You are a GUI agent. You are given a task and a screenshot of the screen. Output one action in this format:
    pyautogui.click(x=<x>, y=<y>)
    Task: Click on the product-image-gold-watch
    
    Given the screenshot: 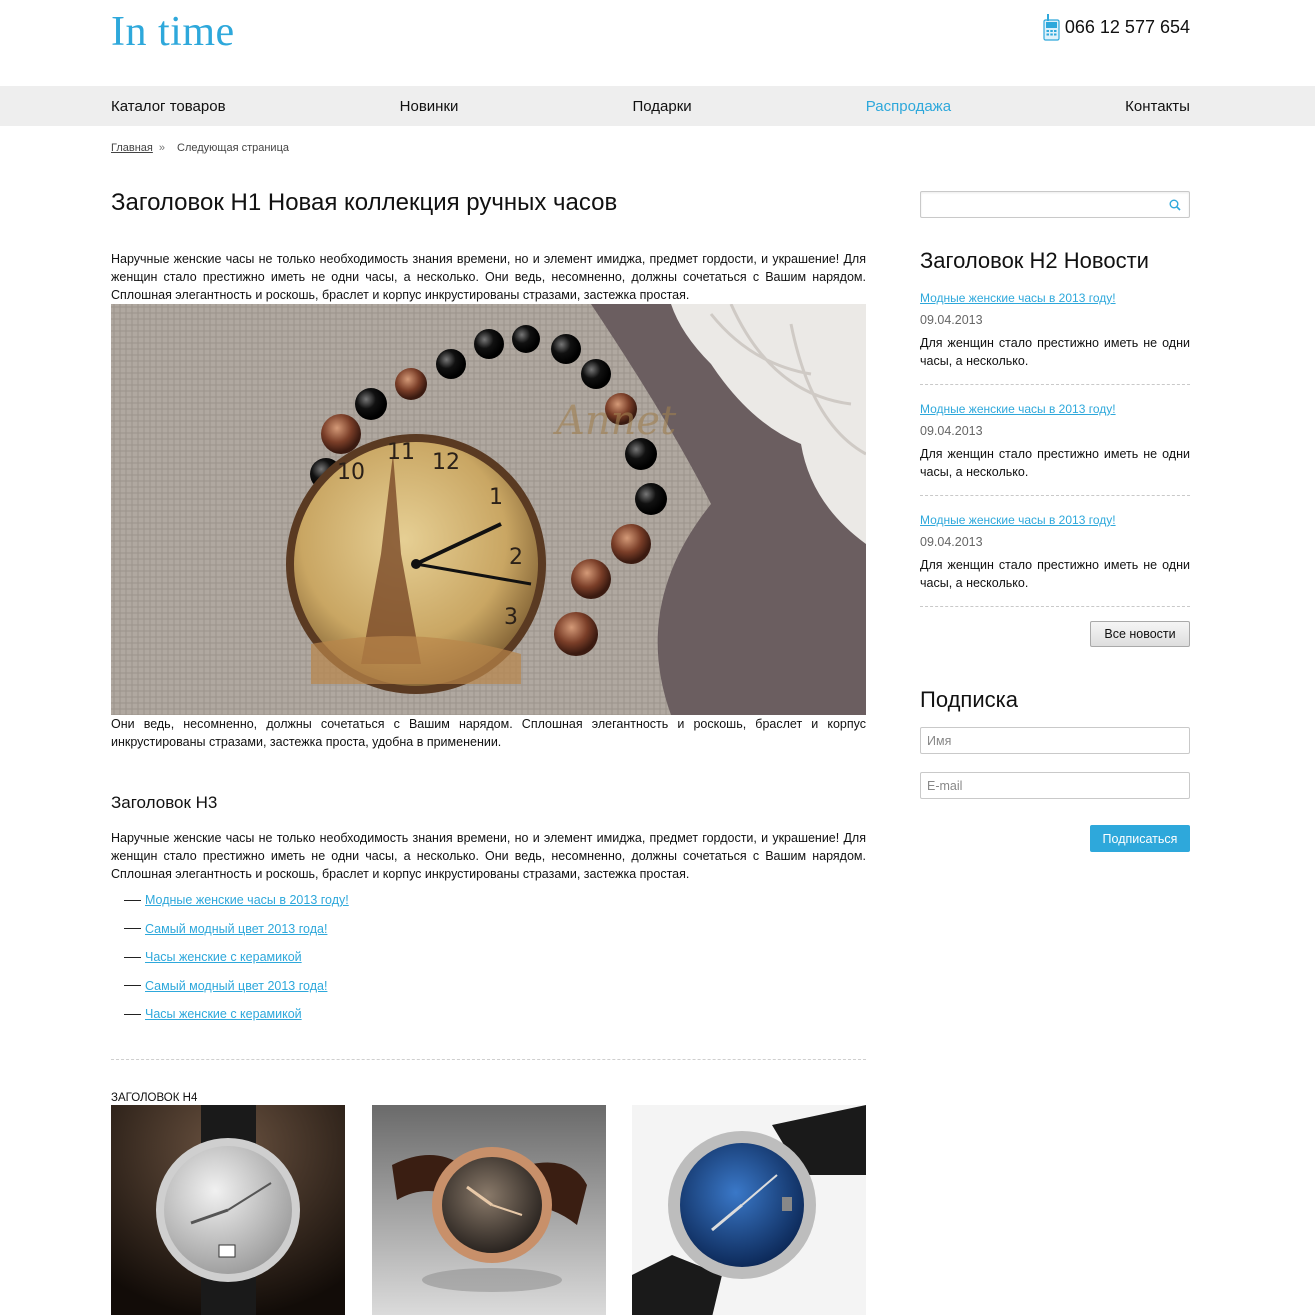 What is the action you would take?
    pyautogui.click(x=488, y=1209)
    